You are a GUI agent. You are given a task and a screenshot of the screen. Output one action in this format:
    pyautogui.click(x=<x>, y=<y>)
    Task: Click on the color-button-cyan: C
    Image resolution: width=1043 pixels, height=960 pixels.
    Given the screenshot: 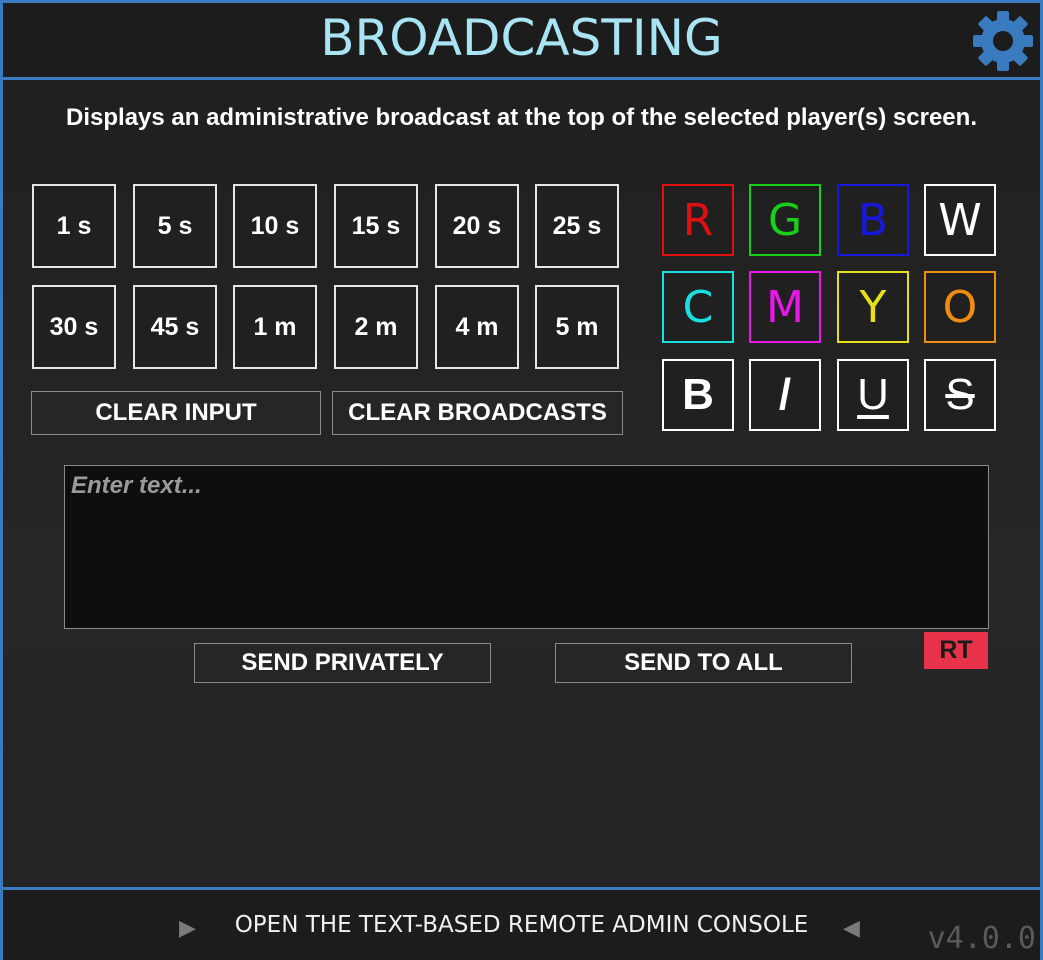 What is the action you would take?
    pyautogui.click(x=698, y=307)
    